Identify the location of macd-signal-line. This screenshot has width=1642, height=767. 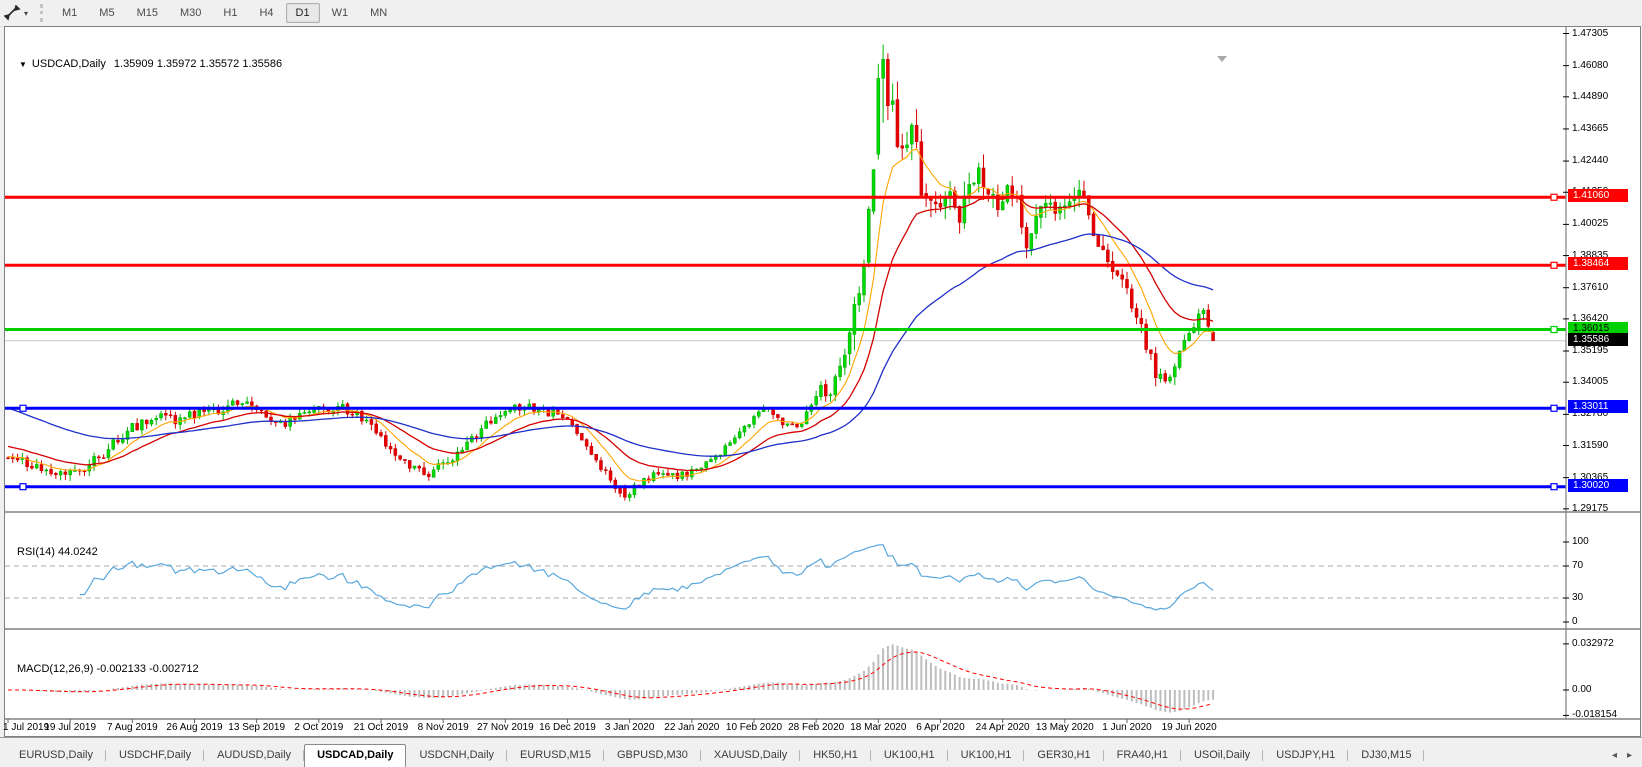
(611, 680).